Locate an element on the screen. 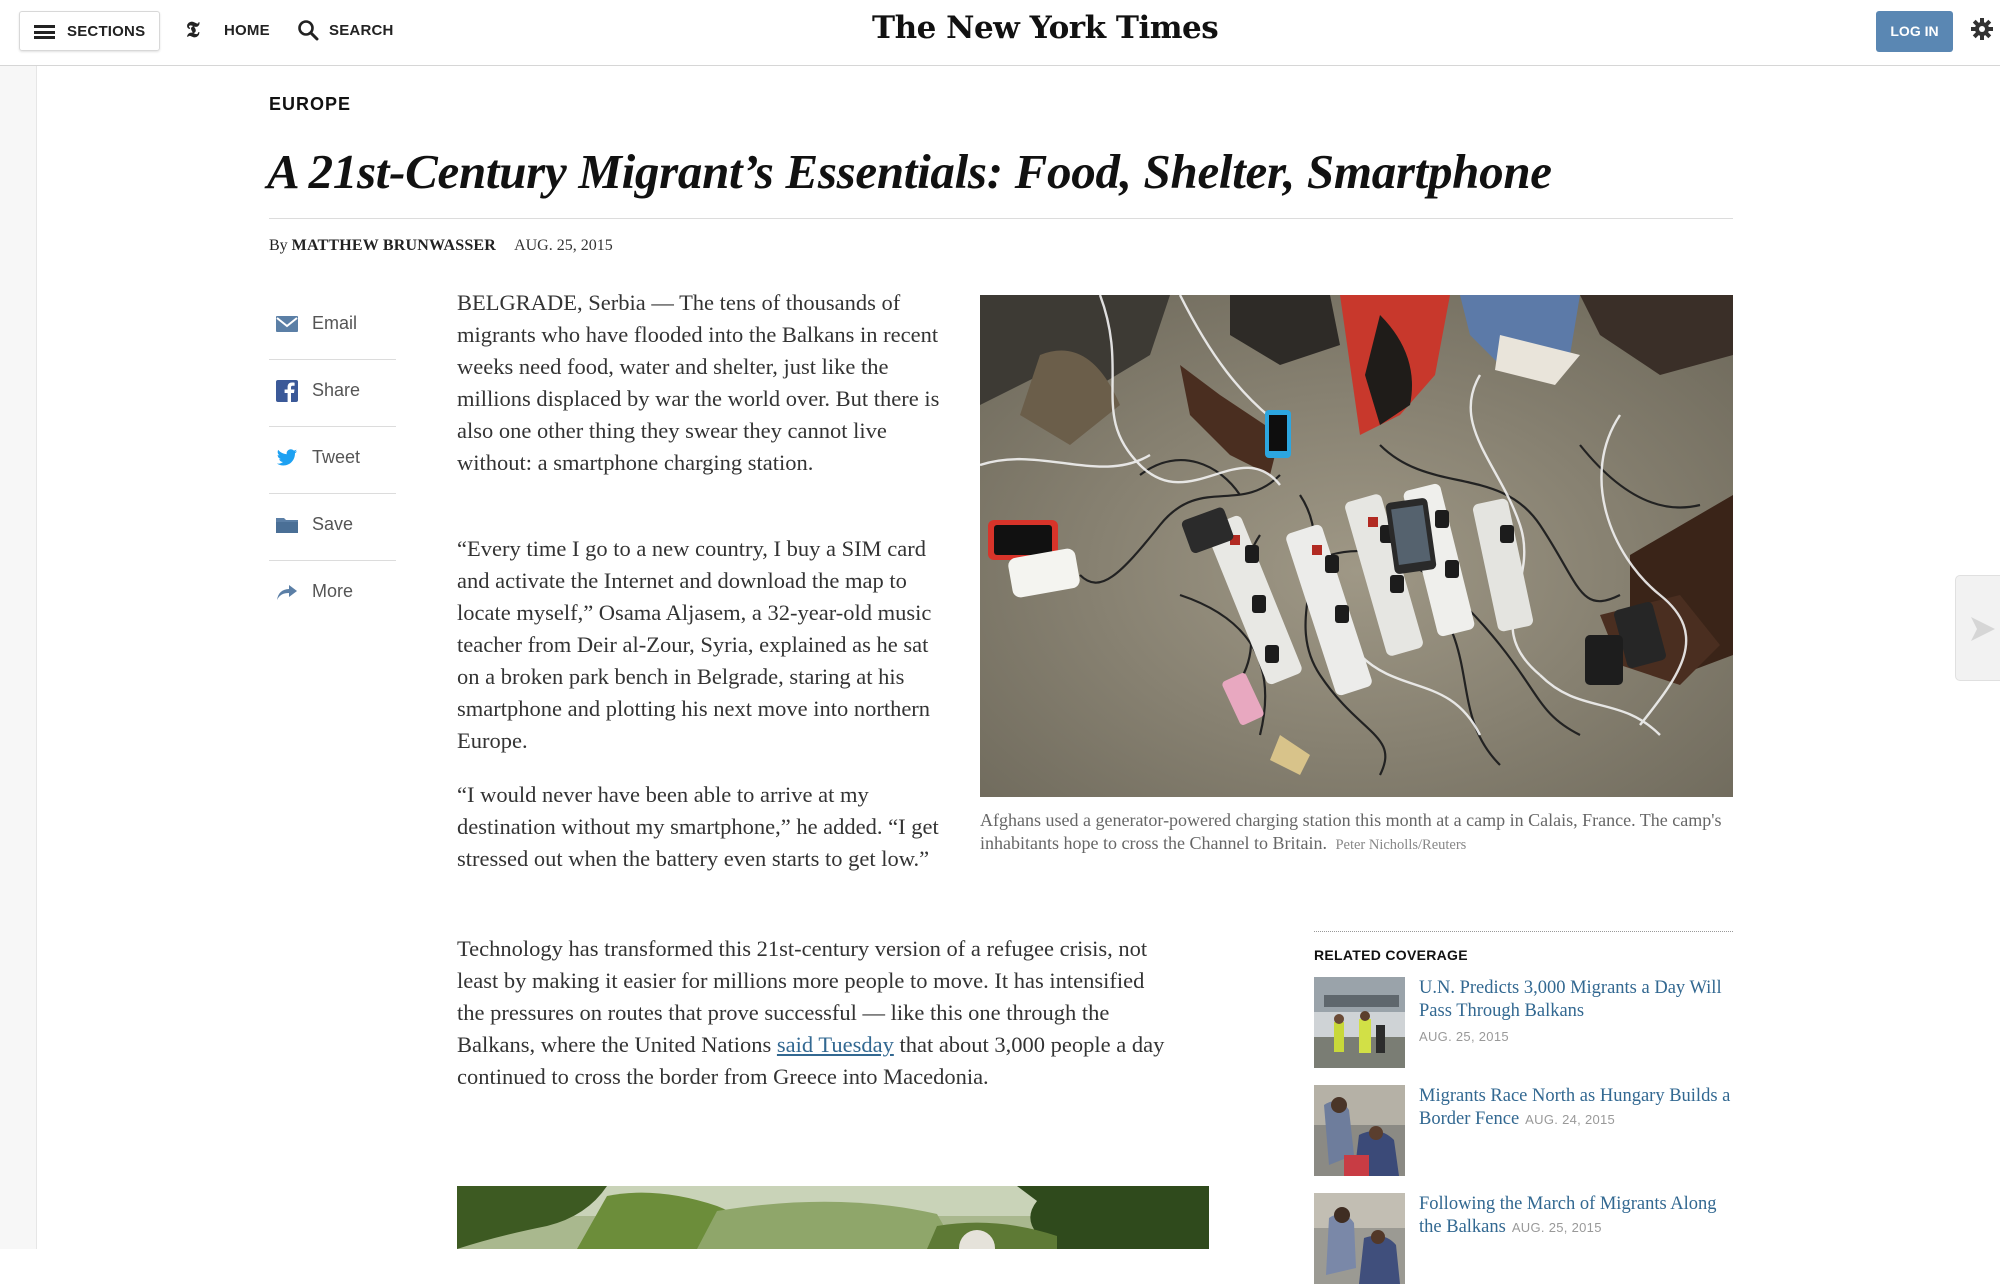  share-tools: Email Share Tweet Save More is located at coordinates (332, 460).